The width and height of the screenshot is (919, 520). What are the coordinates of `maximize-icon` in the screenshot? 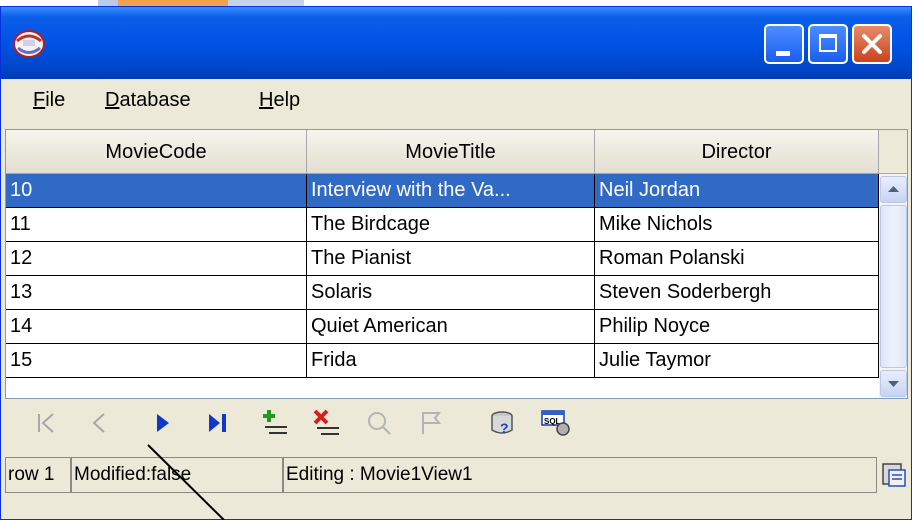 It's located at (828, 43).